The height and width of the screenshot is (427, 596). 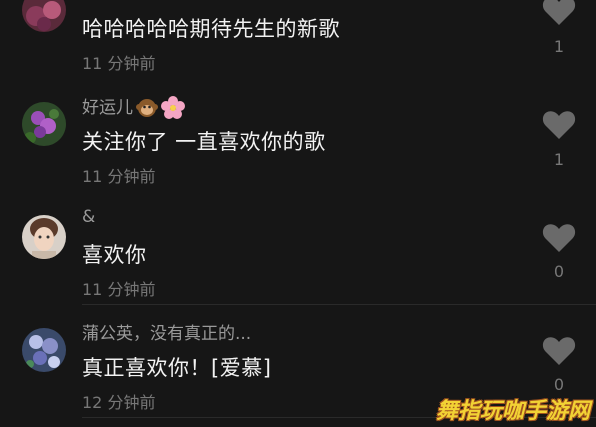 What do you see at coordinates (204, 142) in the screenshot?
I see `comment-text: 关注你了 一直喜欢你的歌` at bounding box center [204, 142].